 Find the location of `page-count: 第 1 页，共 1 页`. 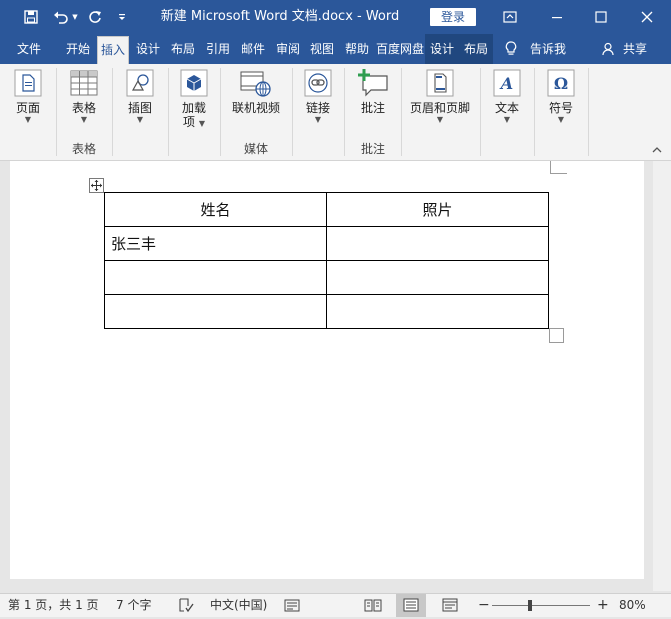

page-count: 第 1 页，共 1 页 is located at coordinates (53, 605).